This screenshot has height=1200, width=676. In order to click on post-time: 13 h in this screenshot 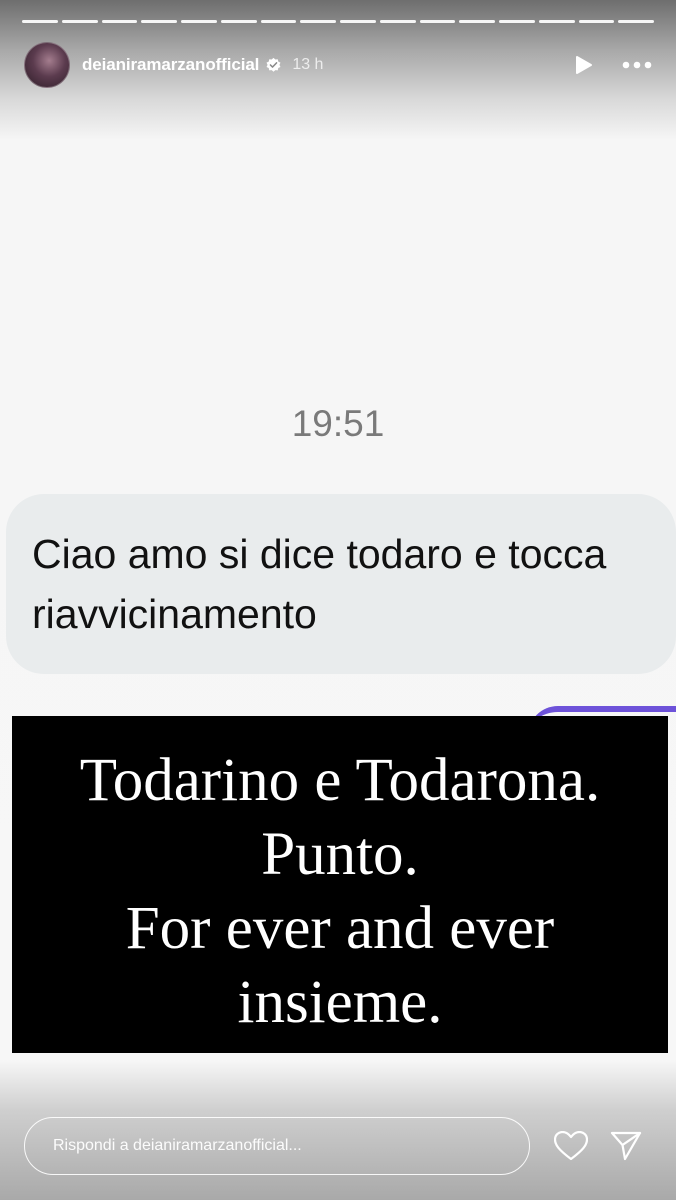, I will do `click(308, 64)`.